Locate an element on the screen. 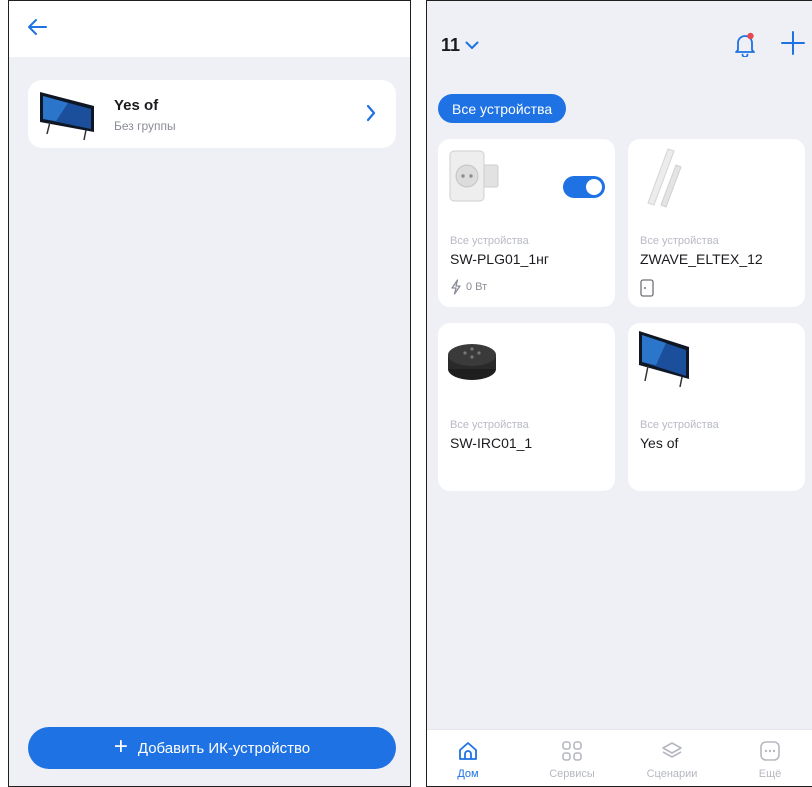 The image size is (812, 787). device-card: Все устройства Yes of is located at coordinates (716, 407).